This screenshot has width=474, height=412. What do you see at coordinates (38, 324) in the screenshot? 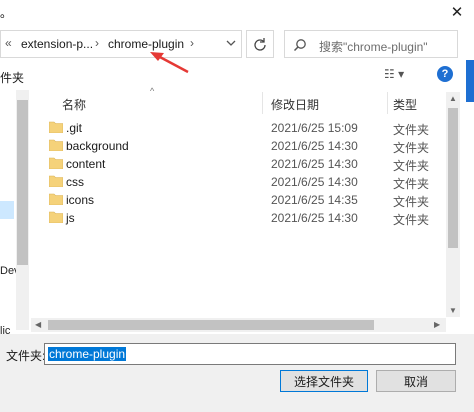
I see `scroll-left-icon: ◀` at bounding box center [38, 324].